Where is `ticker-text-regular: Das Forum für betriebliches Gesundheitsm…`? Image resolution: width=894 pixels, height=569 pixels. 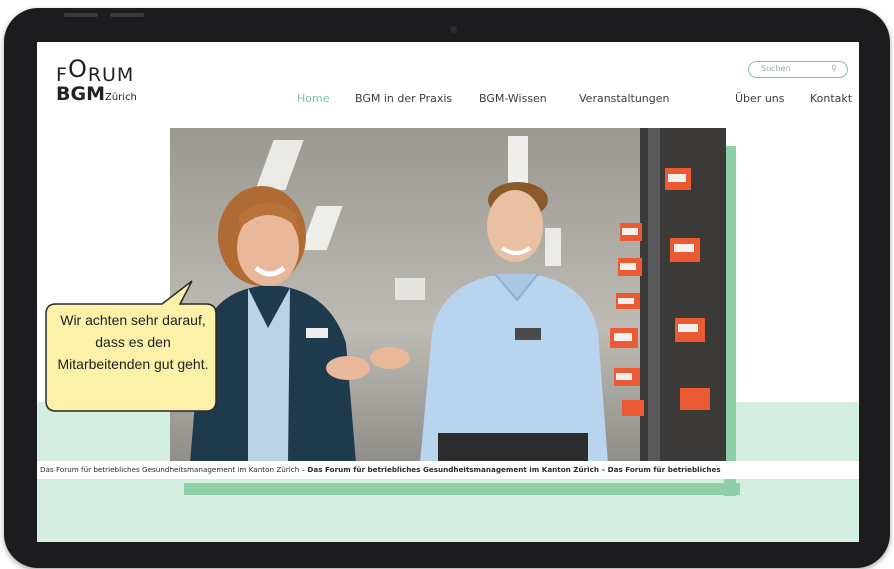 ticker-text-regular: Das Forum für betriebliches Gesundheitsm… is located at coordinates (174, 469).